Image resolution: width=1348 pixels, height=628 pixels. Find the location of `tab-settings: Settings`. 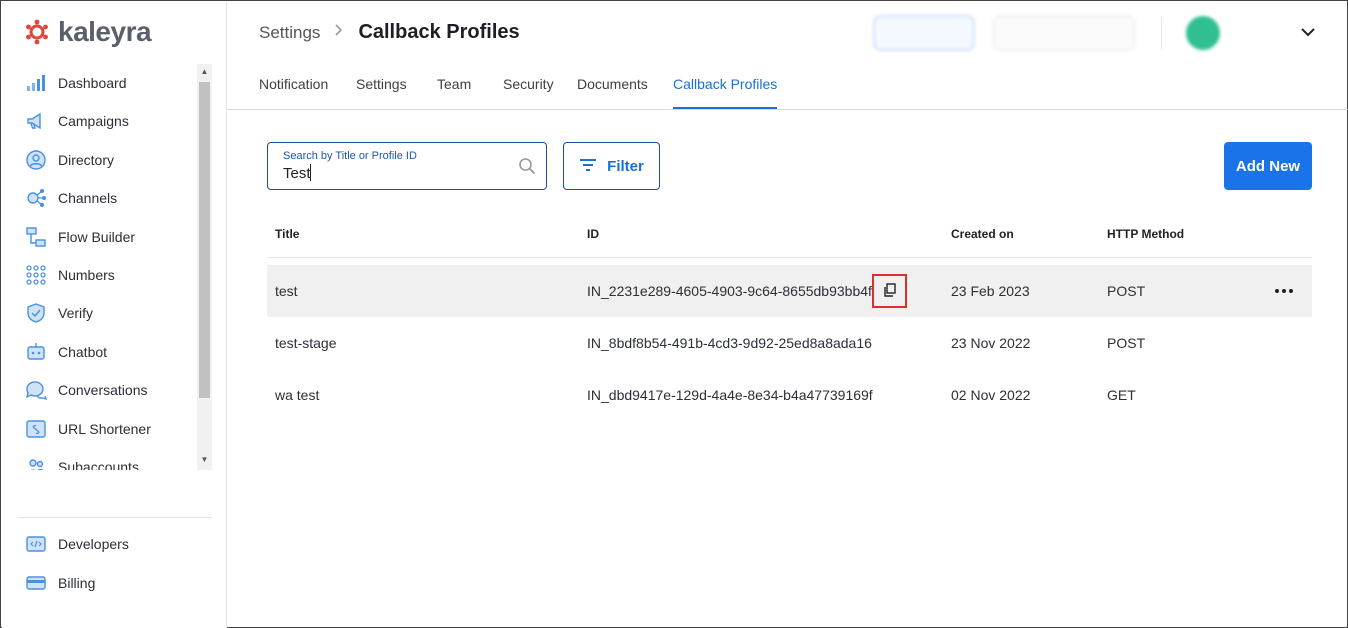

tab-settings: Settings is located at coordinates (381, 92).